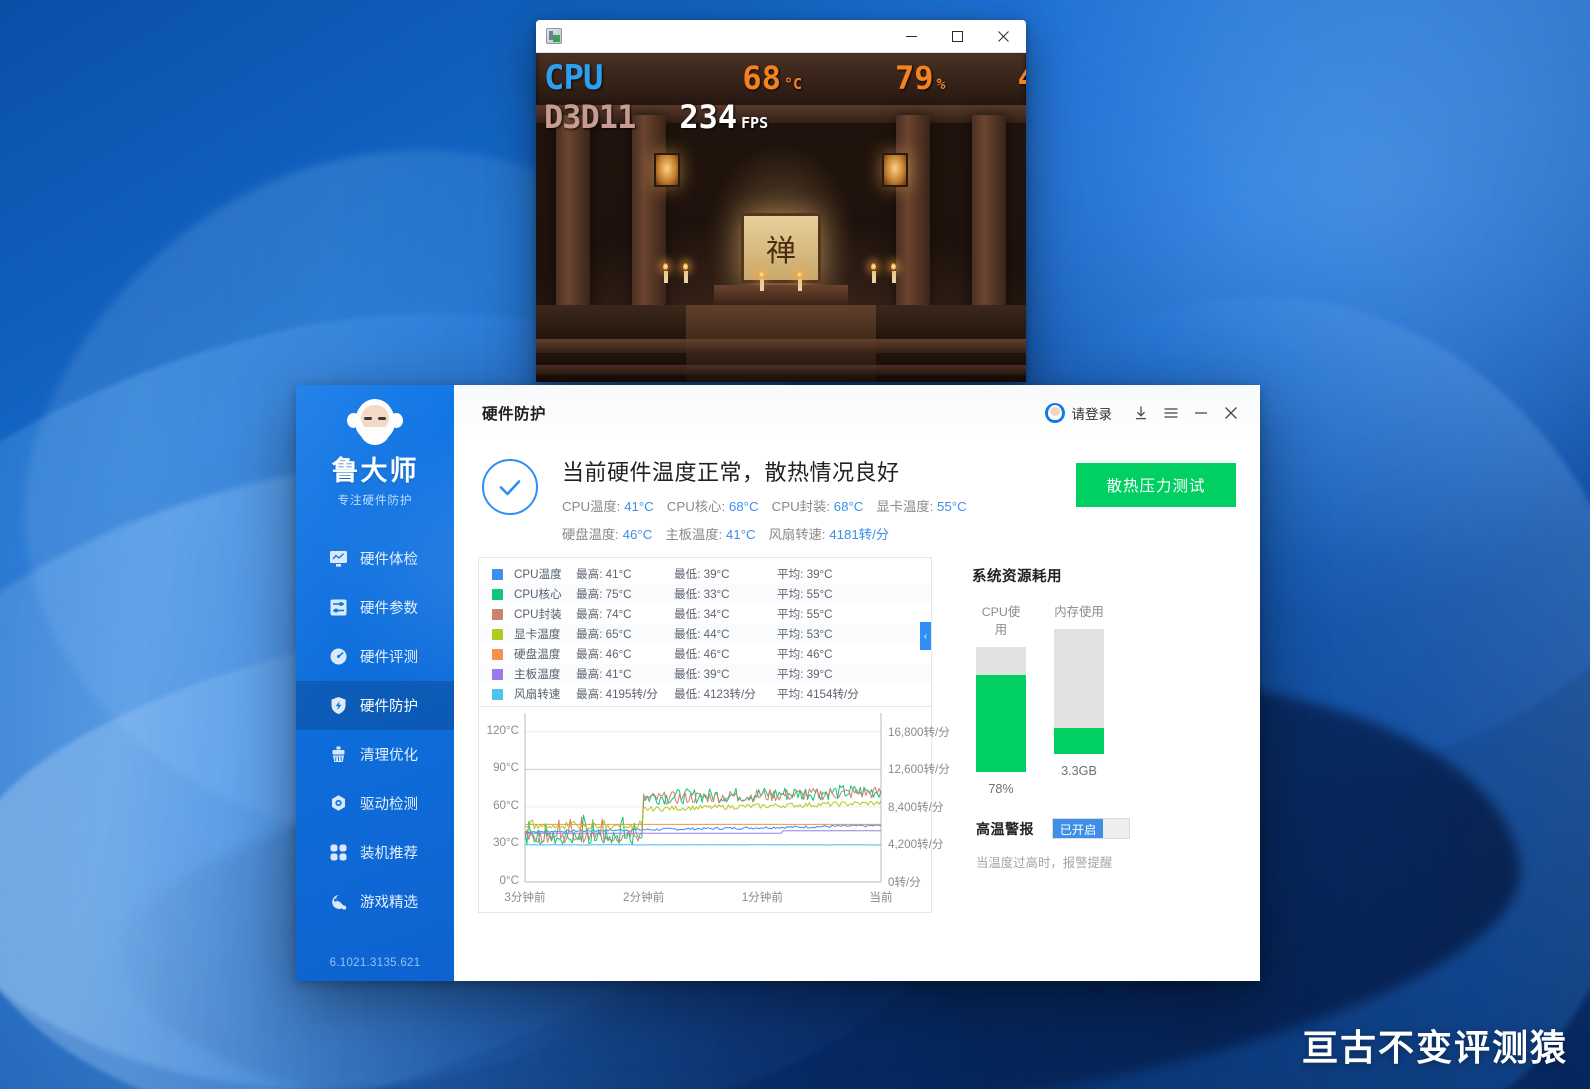 The width and height of the screenshot is (1590, 1089). What do you see at coordinates (1092, 413) in the screenshot?
I see `login-link: 请登录` at bounding box center [1092, 413].